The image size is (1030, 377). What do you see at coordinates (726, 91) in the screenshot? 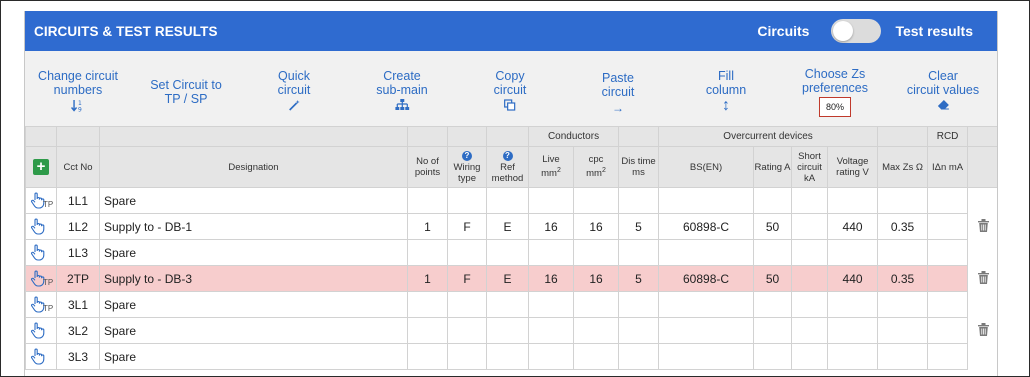
I see `fill-column-button: Fill column ↕` at bounding box center [726, 91].